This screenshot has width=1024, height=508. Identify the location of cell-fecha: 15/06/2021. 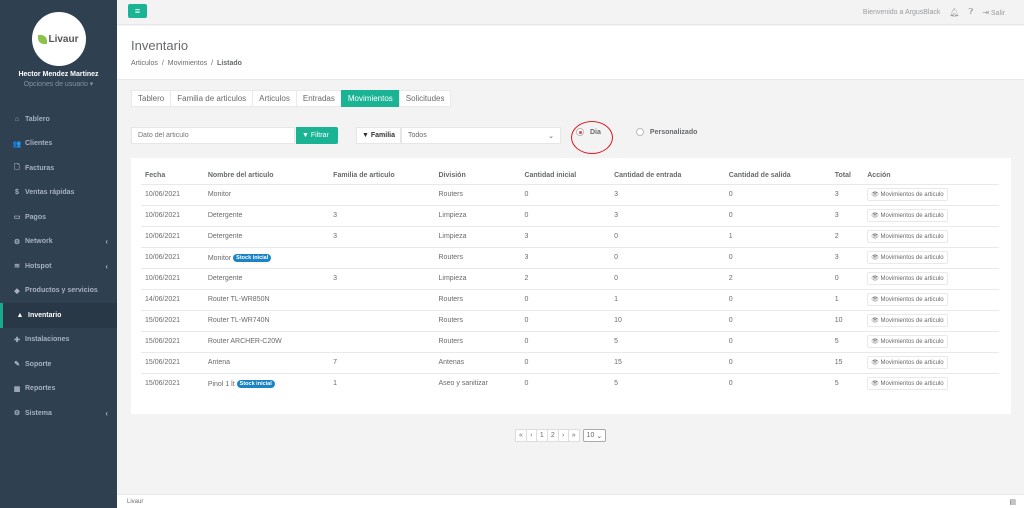
(172, 320).